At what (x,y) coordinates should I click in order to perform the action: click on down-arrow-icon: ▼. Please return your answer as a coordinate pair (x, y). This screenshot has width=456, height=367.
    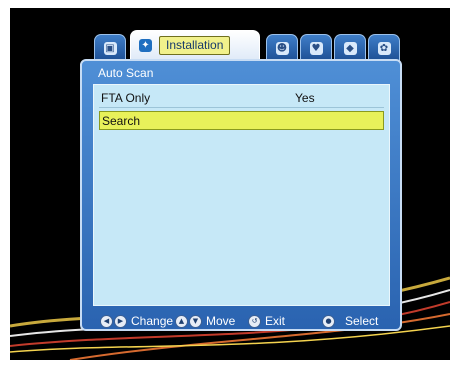
    Looking at the image, I should click on (195, 321).